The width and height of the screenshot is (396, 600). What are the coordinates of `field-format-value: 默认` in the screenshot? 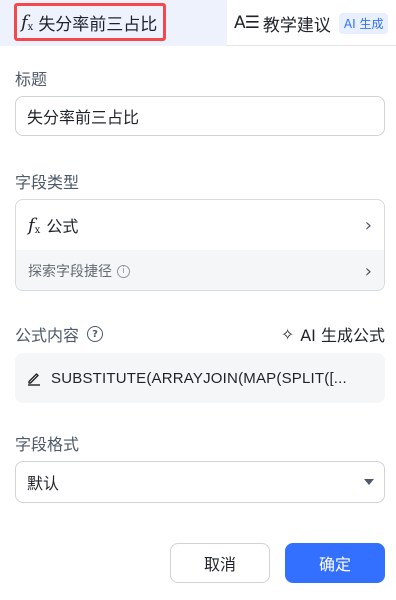 It's located at (43, 483).